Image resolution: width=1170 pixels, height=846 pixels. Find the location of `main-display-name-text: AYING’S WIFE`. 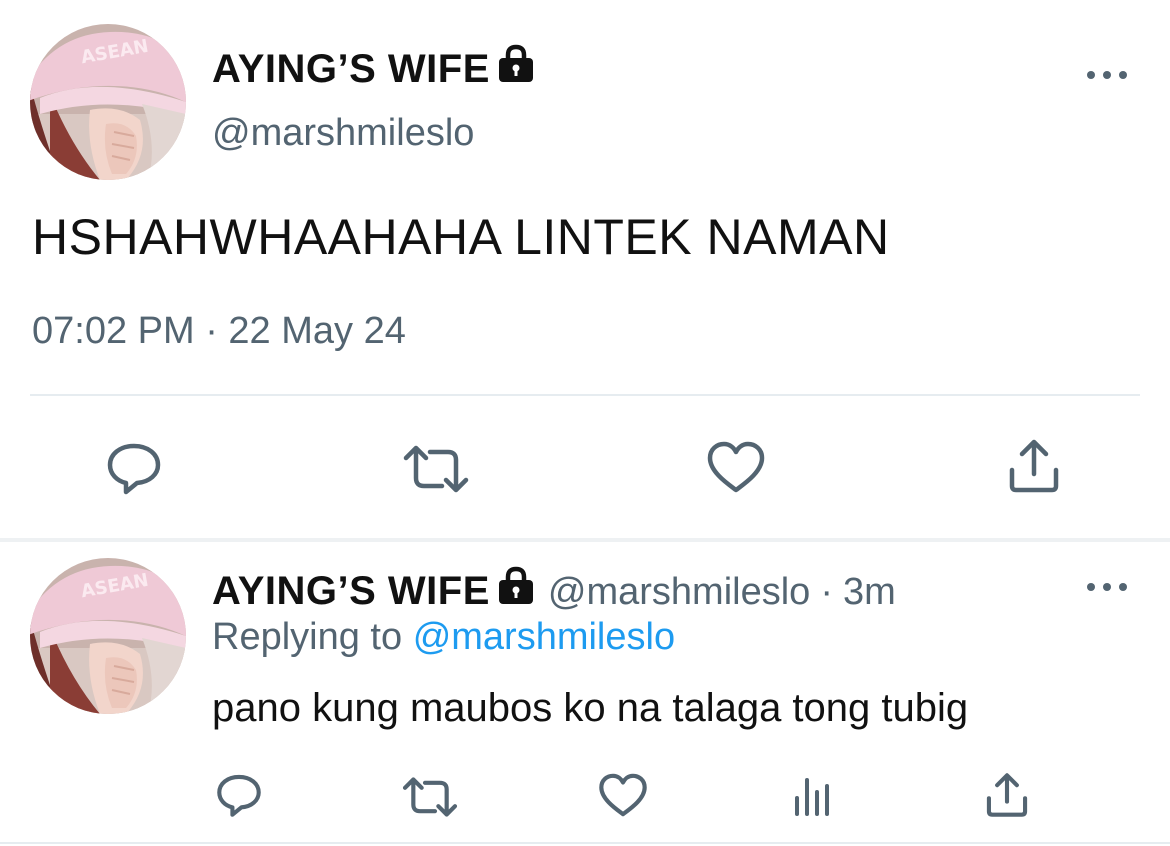

main-display-name-text: AYING’S WIFE is located at coordinates (351, 69).